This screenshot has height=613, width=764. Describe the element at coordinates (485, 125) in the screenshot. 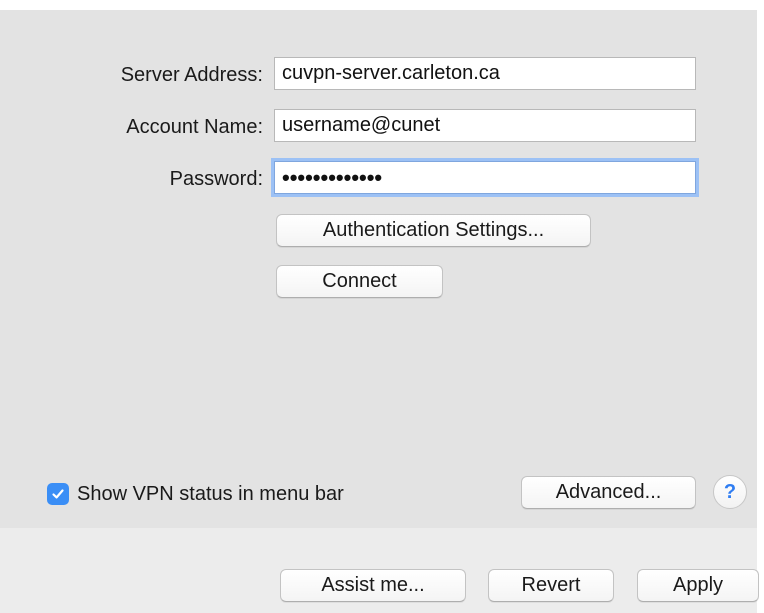

I see `account-name-field: username@cunet` at that location.